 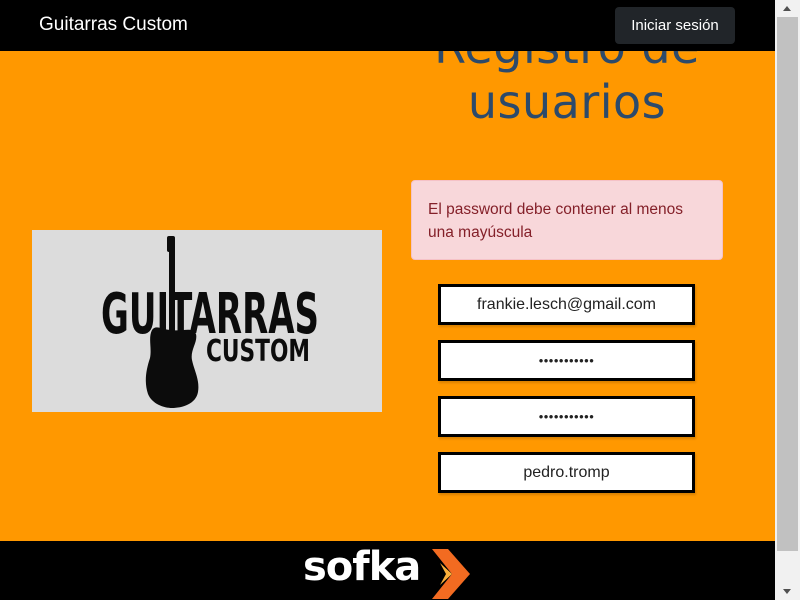 I want to click on login-button: Iniciar sesión, so click(x=675, y=25).